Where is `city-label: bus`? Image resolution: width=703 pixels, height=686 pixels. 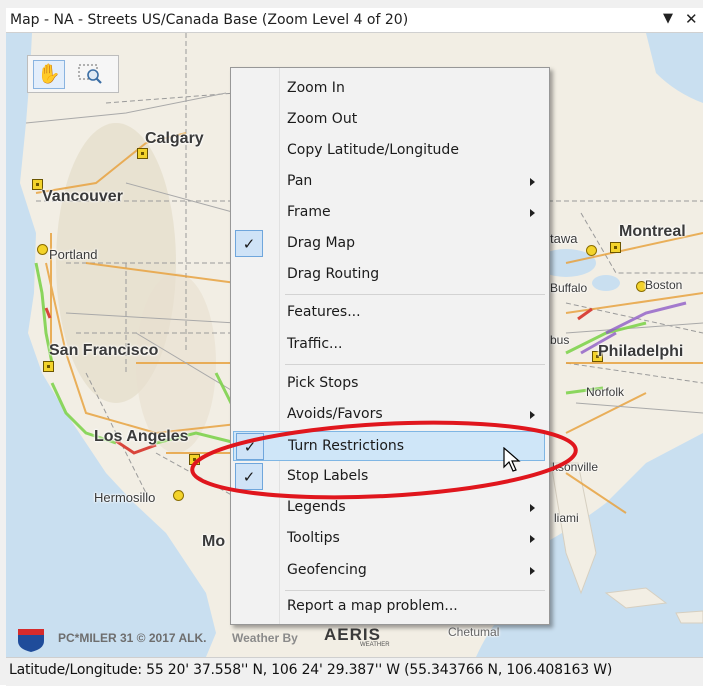 city-label: bus is located at coordinates (560, 340).